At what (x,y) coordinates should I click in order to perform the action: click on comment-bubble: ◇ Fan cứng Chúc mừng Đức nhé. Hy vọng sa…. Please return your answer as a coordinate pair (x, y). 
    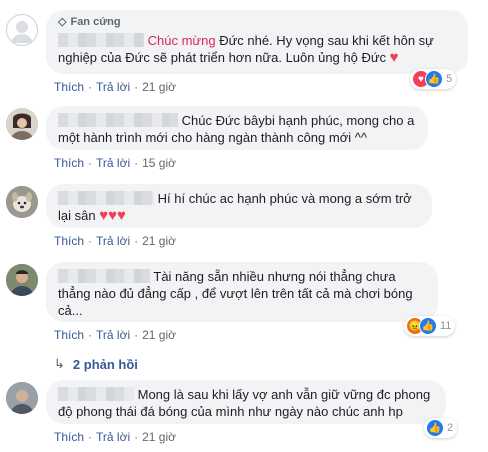
    Looking at the image, I should click on (257, 42).